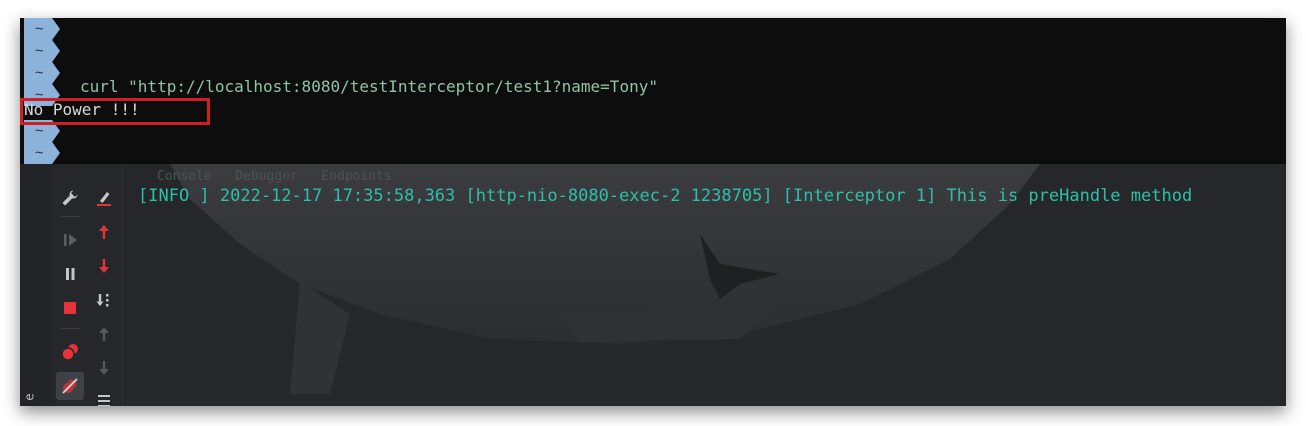  I want to click on clear-all-icon, so click(104, 198).